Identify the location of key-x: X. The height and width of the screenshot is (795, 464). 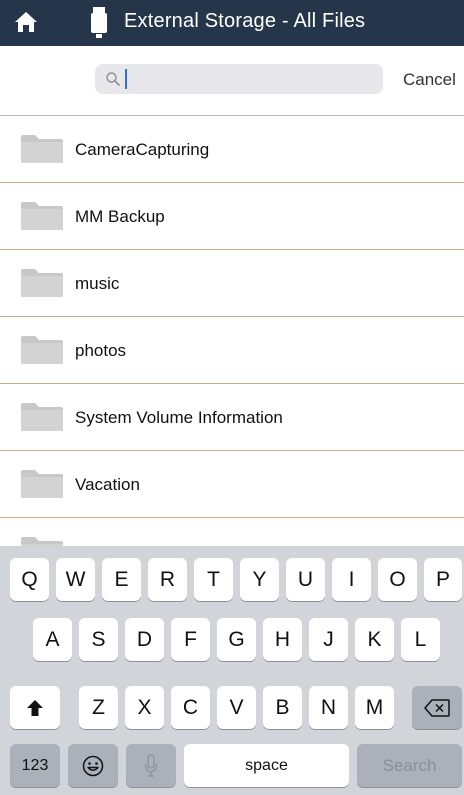
(144, 707).